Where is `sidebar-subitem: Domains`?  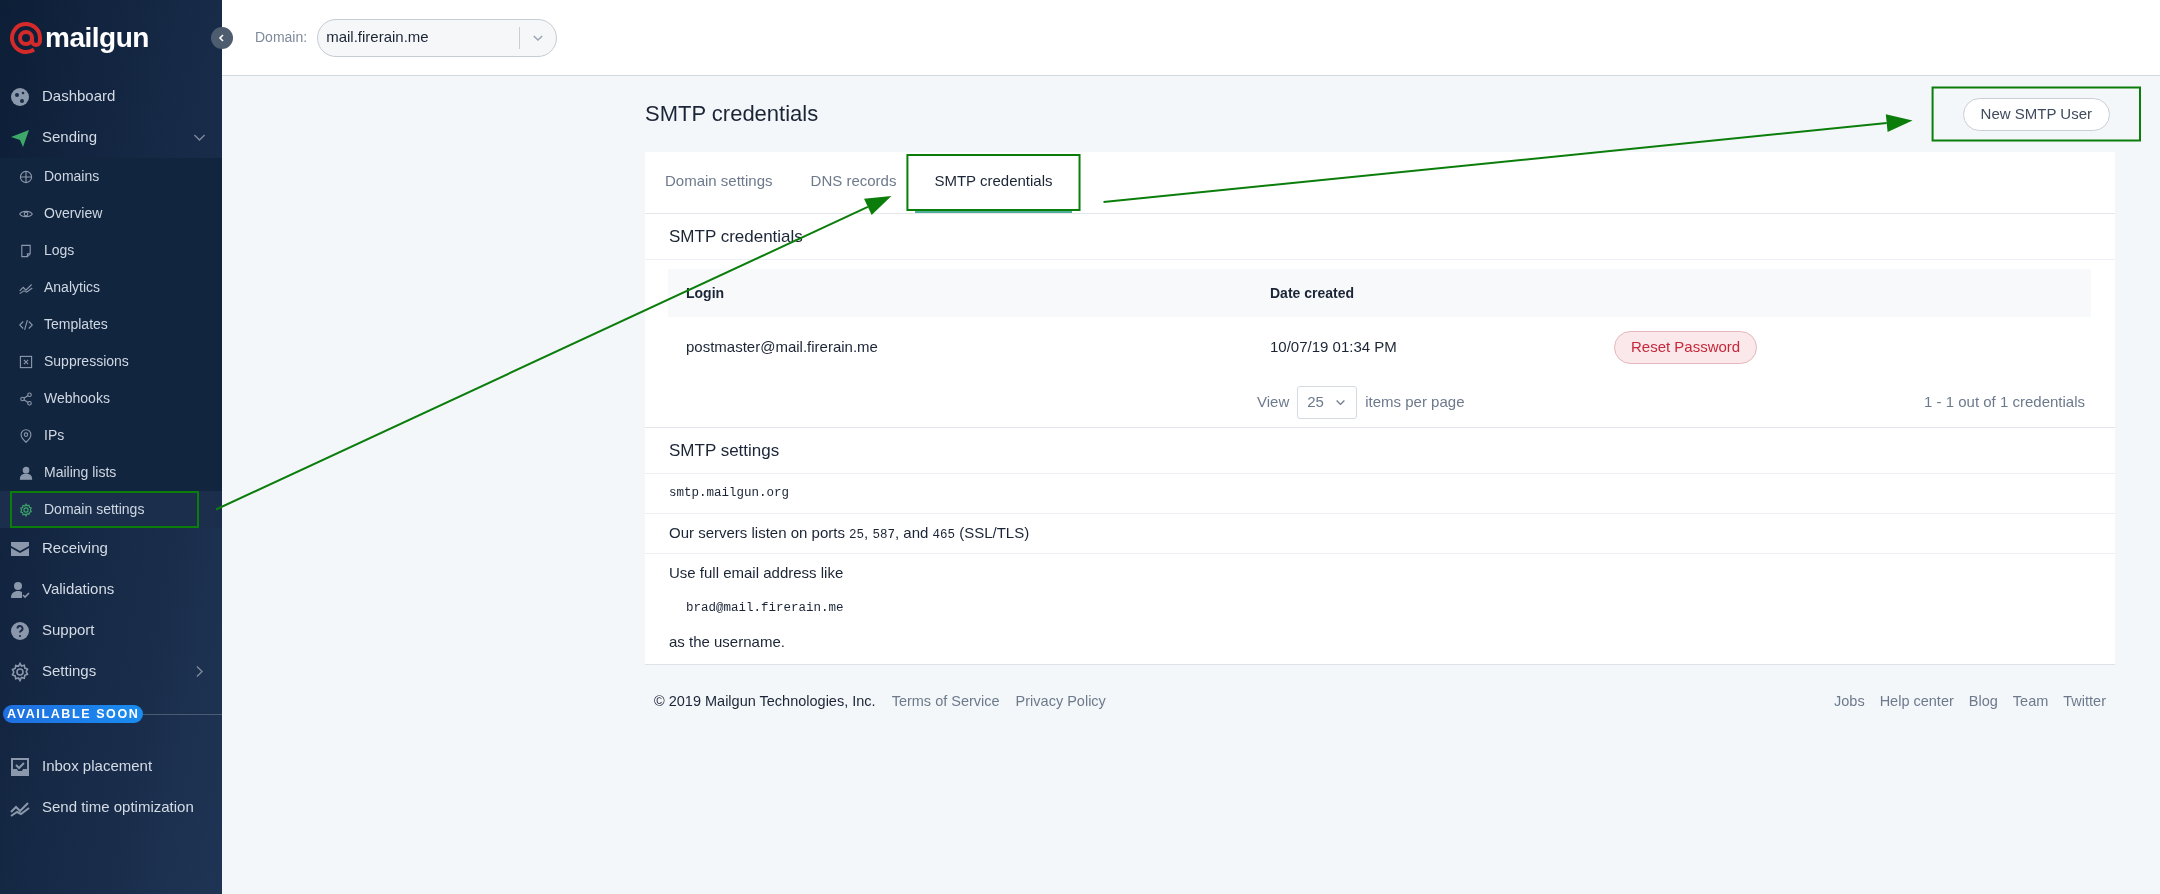 sidebar-subitem: Domains is located at coordinates (111, 176).